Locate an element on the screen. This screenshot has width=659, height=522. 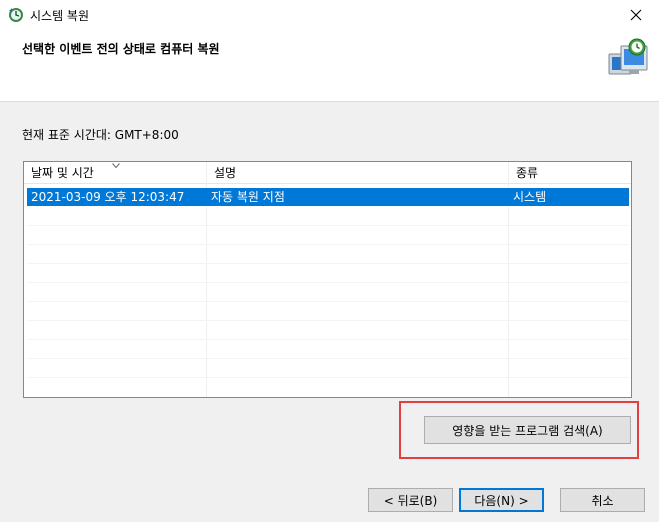
window-title: 시스템 복원 is located at coordinates (60, 16).